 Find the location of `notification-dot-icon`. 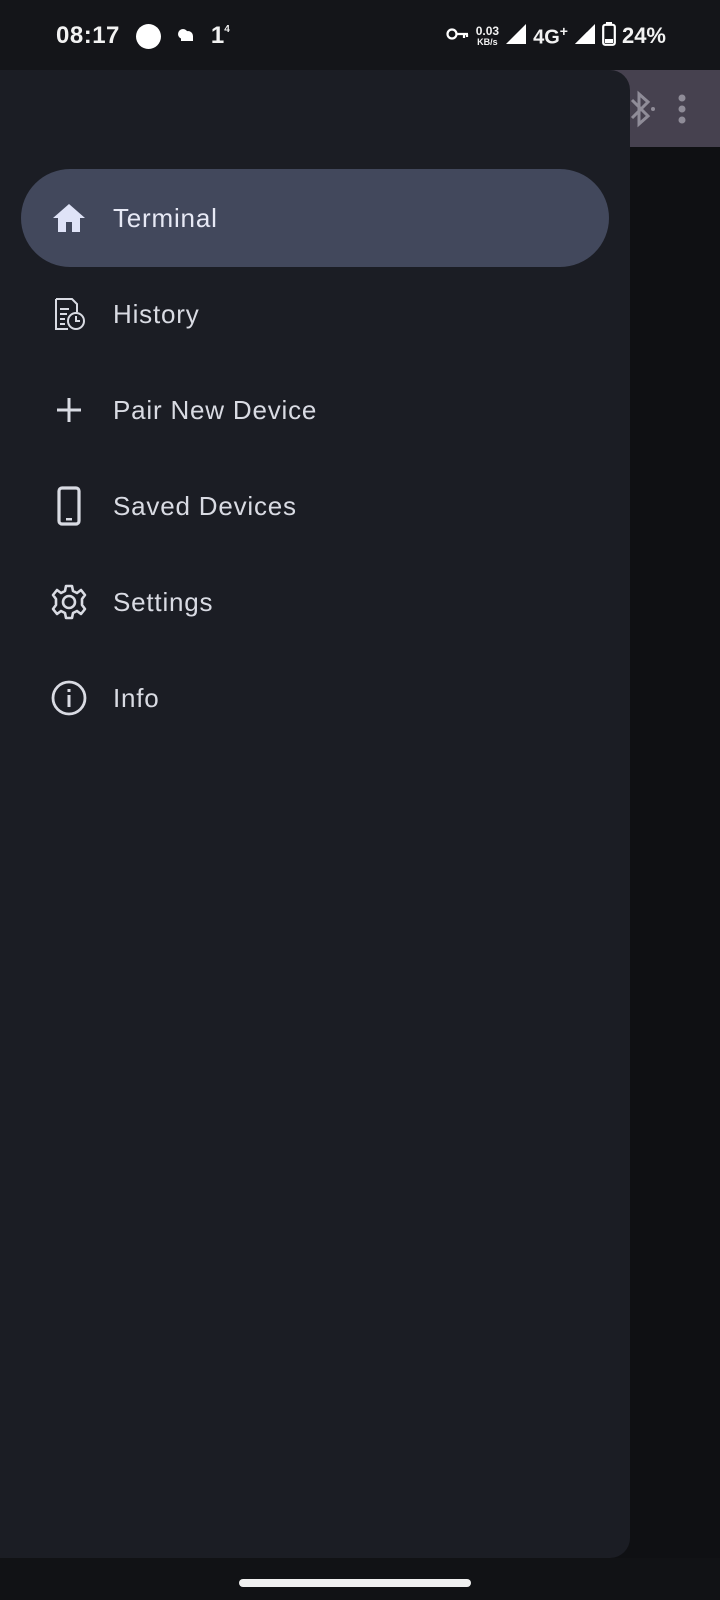

notification-dot-icon is located at coordinates (148, 36).